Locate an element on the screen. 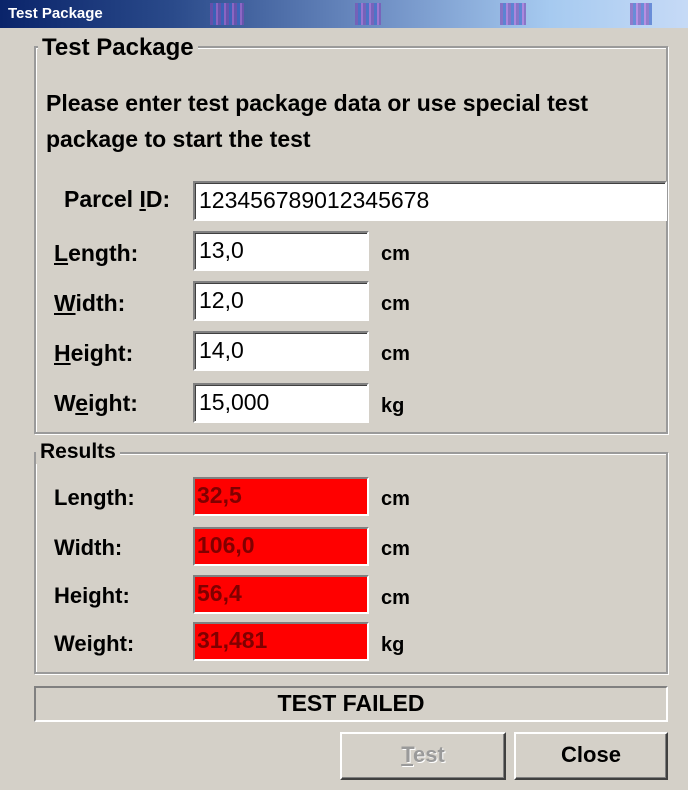  instructions-line-2: package to start the test is located at coordinates (178, 139).